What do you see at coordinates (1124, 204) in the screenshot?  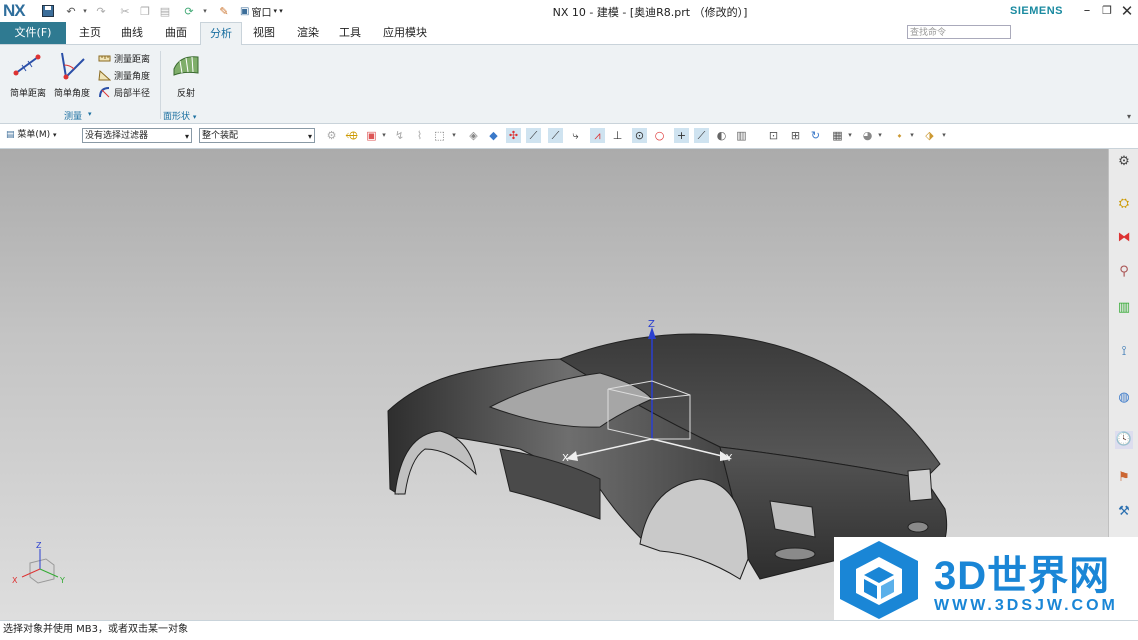 I see `assembly-navigator-icon: ⛭` at bounding box center [1124, 204].